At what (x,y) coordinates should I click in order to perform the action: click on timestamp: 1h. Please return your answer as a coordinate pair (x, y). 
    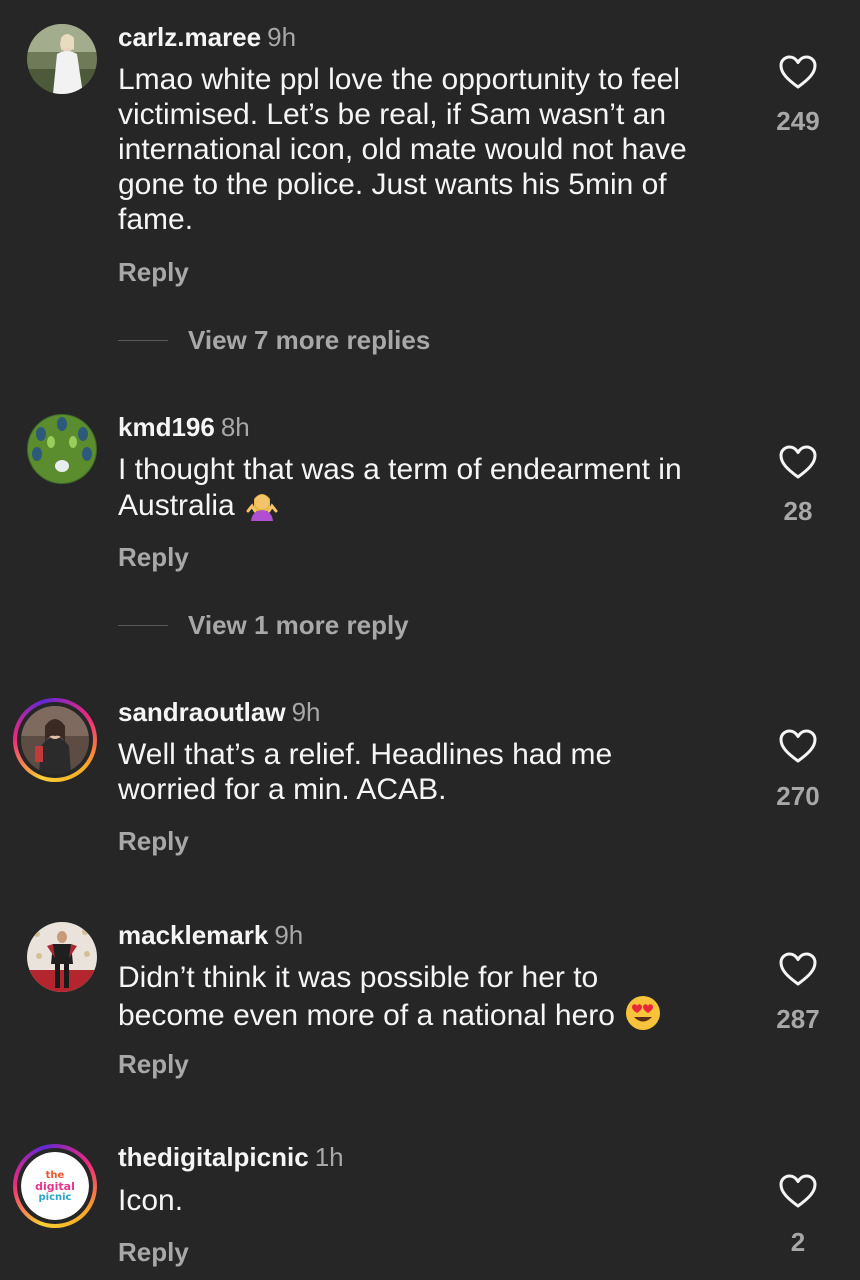
    Looking at the image, I should click on (329, 1157).